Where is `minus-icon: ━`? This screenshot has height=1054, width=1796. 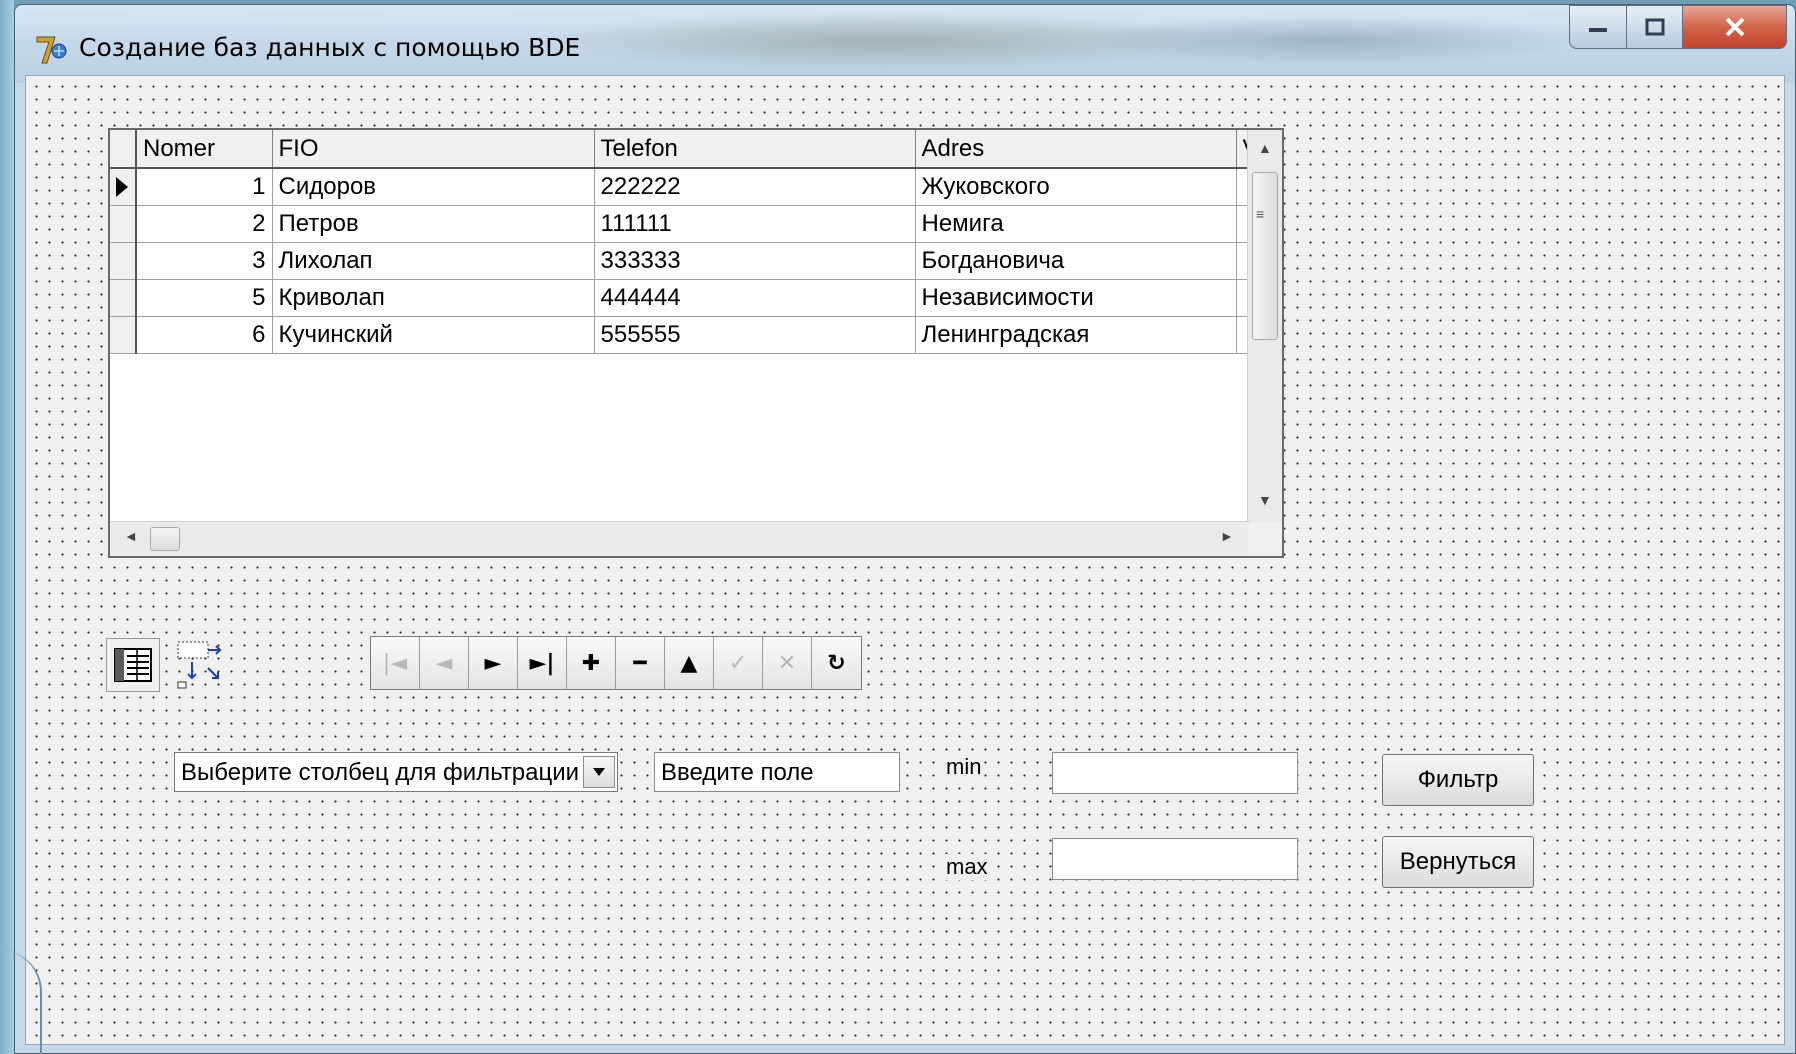
minus-icon: ━ is located at coordinates (640, 663).